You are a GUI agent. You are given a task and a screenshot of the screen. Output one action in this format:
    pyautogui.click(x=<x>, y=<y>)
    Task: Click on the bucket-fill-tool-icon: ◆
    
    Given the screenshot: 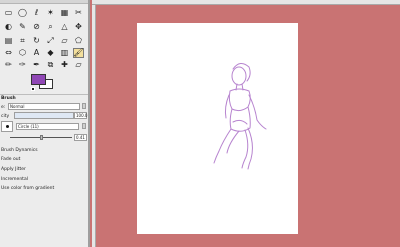 What is the action you would take?
    pyautogui.click(x=50, y=53)
    